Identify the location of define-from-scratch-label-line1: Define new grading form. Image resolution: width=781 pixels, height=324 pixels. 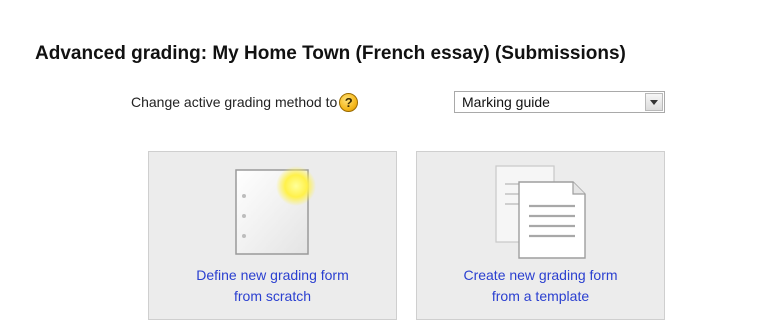
(272, 275).